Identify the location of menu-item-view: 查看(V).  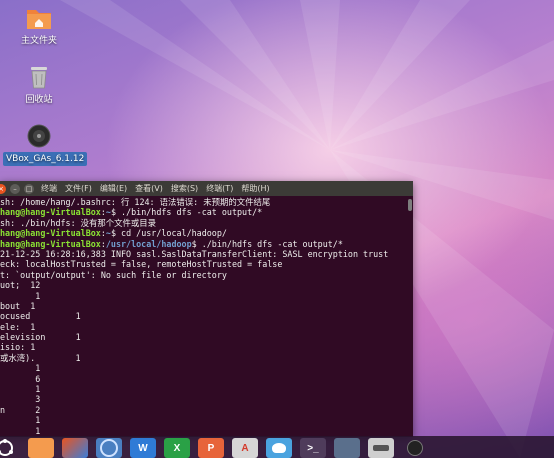
(149, 188).